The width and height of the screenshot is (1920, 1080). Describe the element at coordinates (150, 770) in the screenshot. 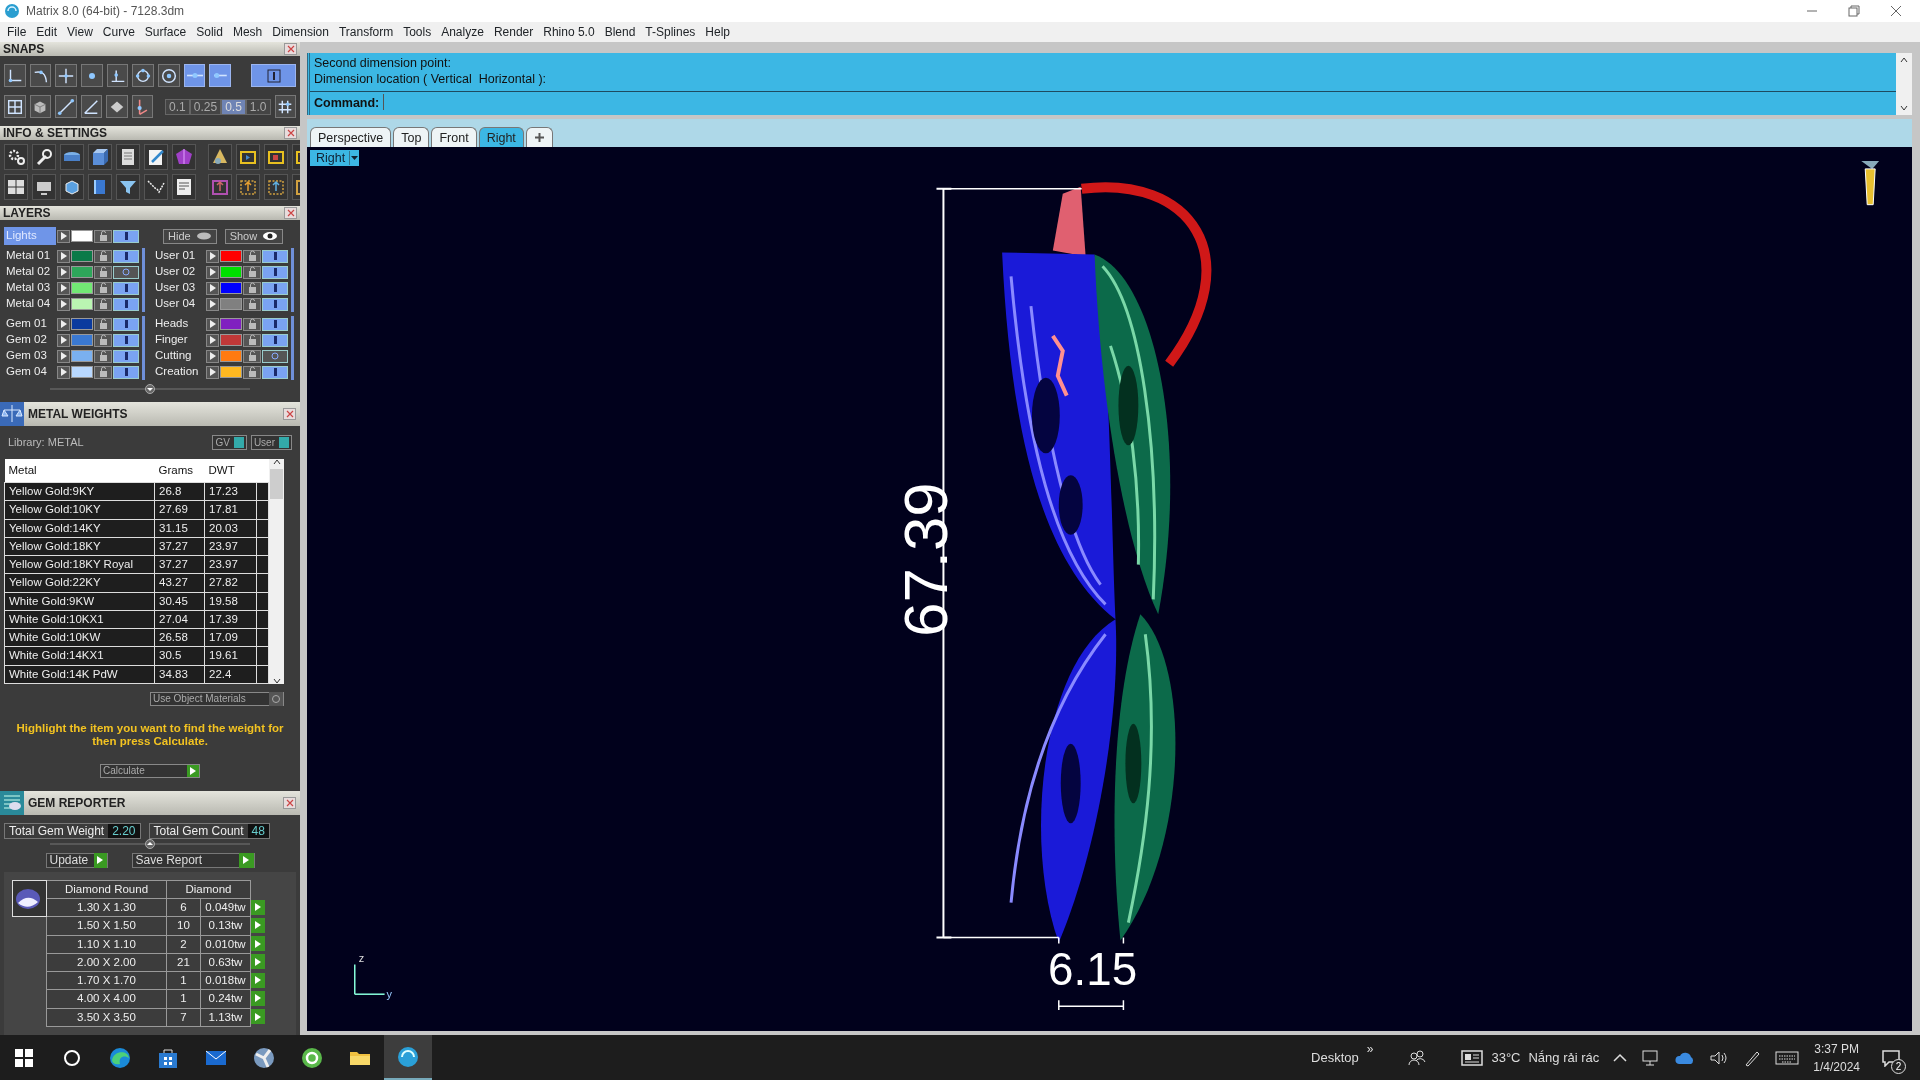

I see `calculate-button: Calculate` at that location.